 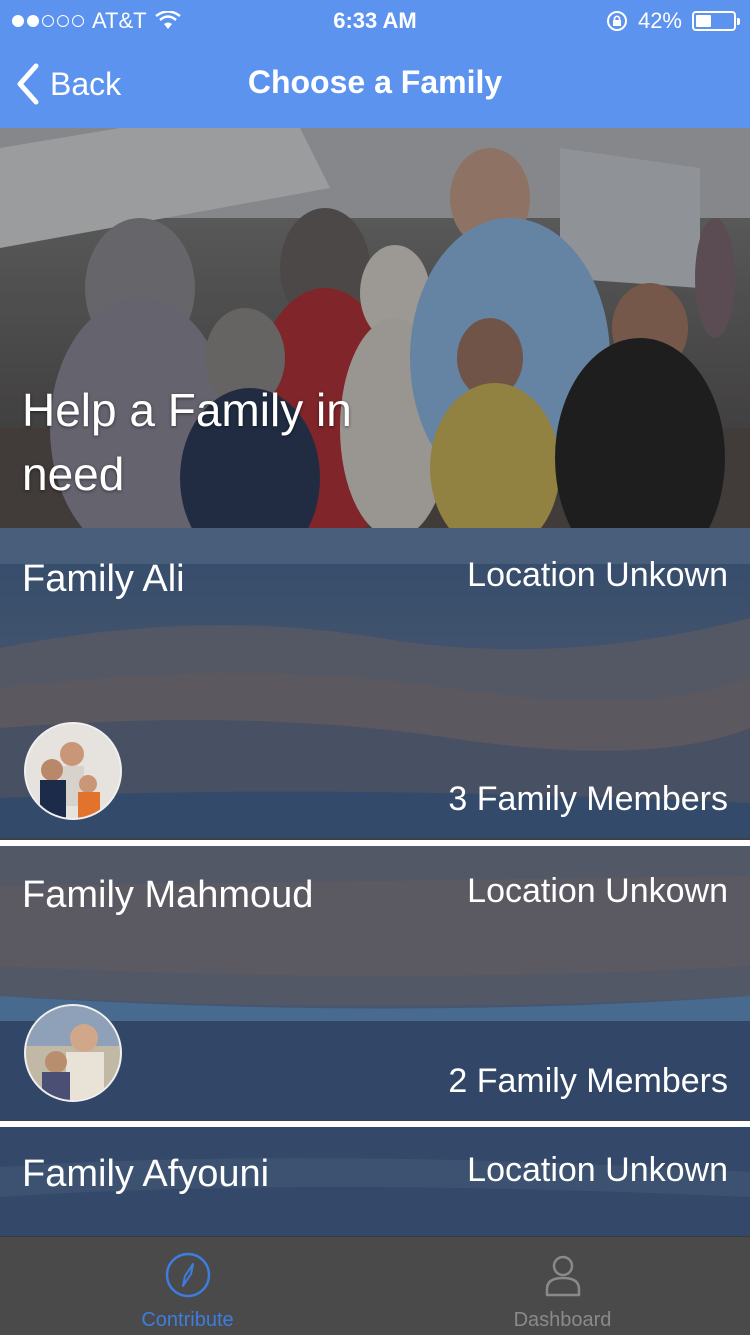 I want to click on navigation-bar: Back Choose a Family, so click(x=375, y=84).